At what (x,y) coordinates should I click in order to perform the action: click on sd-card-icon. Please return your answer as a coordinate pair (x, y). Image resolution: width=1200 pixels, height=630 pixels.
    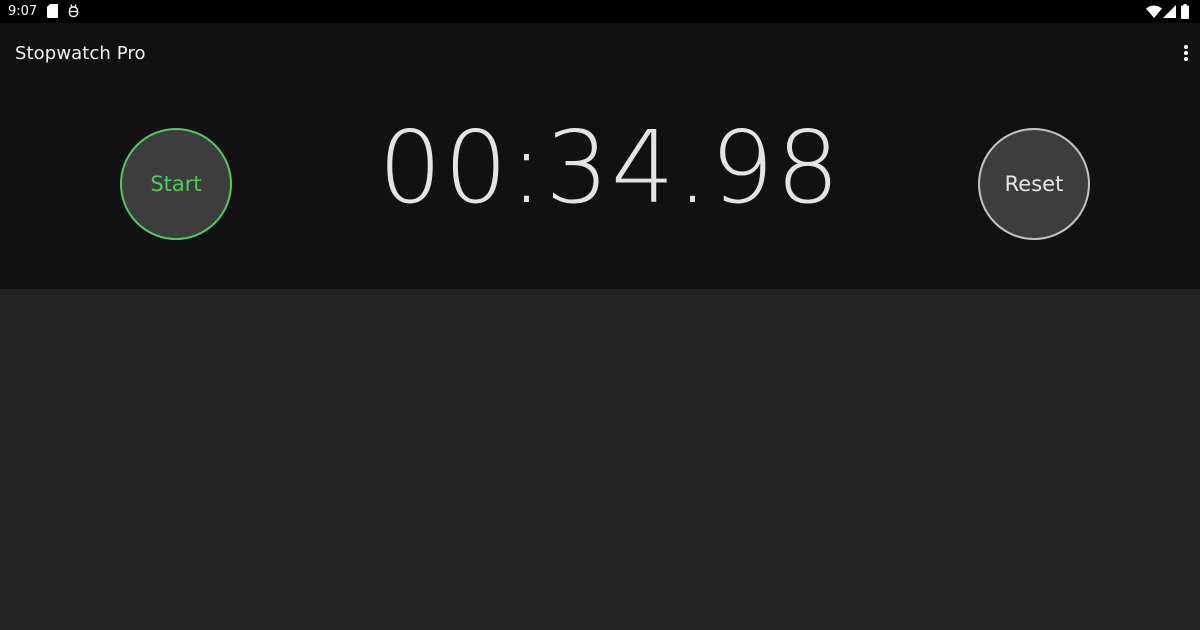
    Looking at the image, I should click on (52, 11).